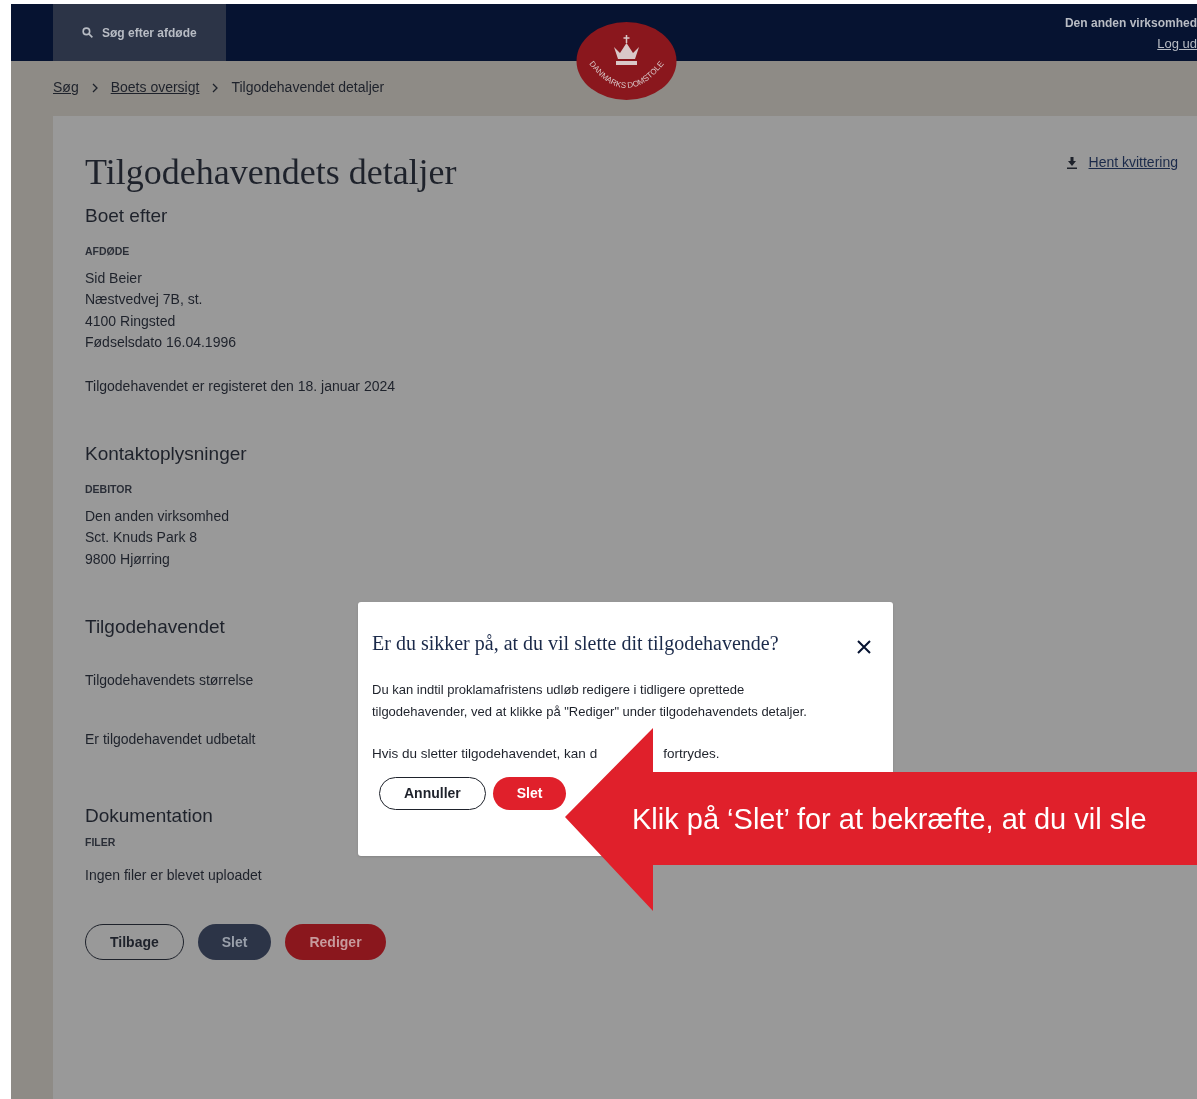 The width and height of the screenshot is (1197, 1099). What do you see at coordinates (1133, 162) in the screenshot?
I see `download-link: Hent kvittering` at bounding box center [1133, 162].